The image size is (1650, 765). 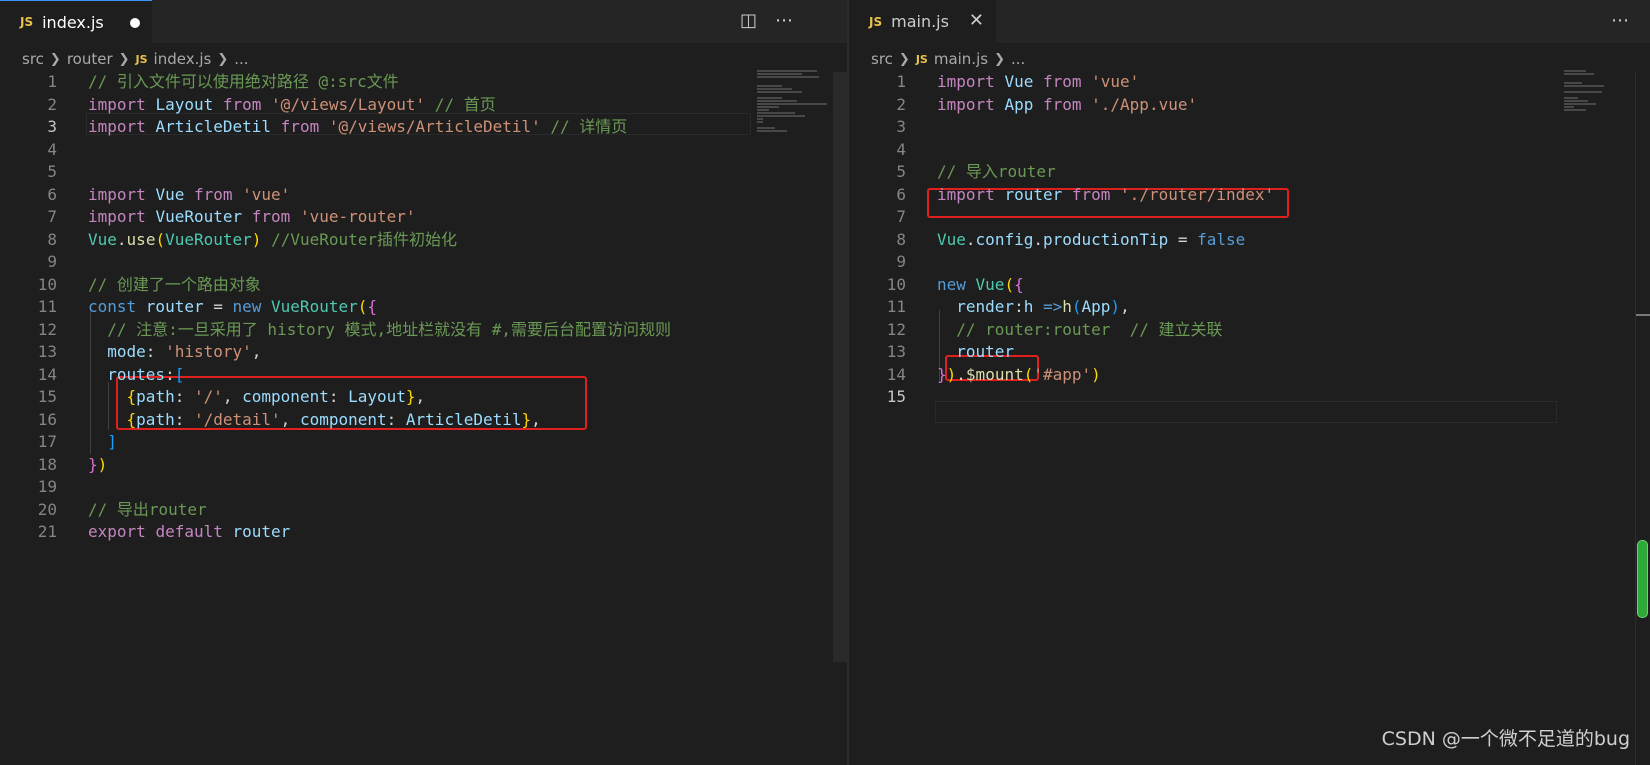 I want to click on code-line: 11 render:h =>h(App),, so click(x=1249, y=307).